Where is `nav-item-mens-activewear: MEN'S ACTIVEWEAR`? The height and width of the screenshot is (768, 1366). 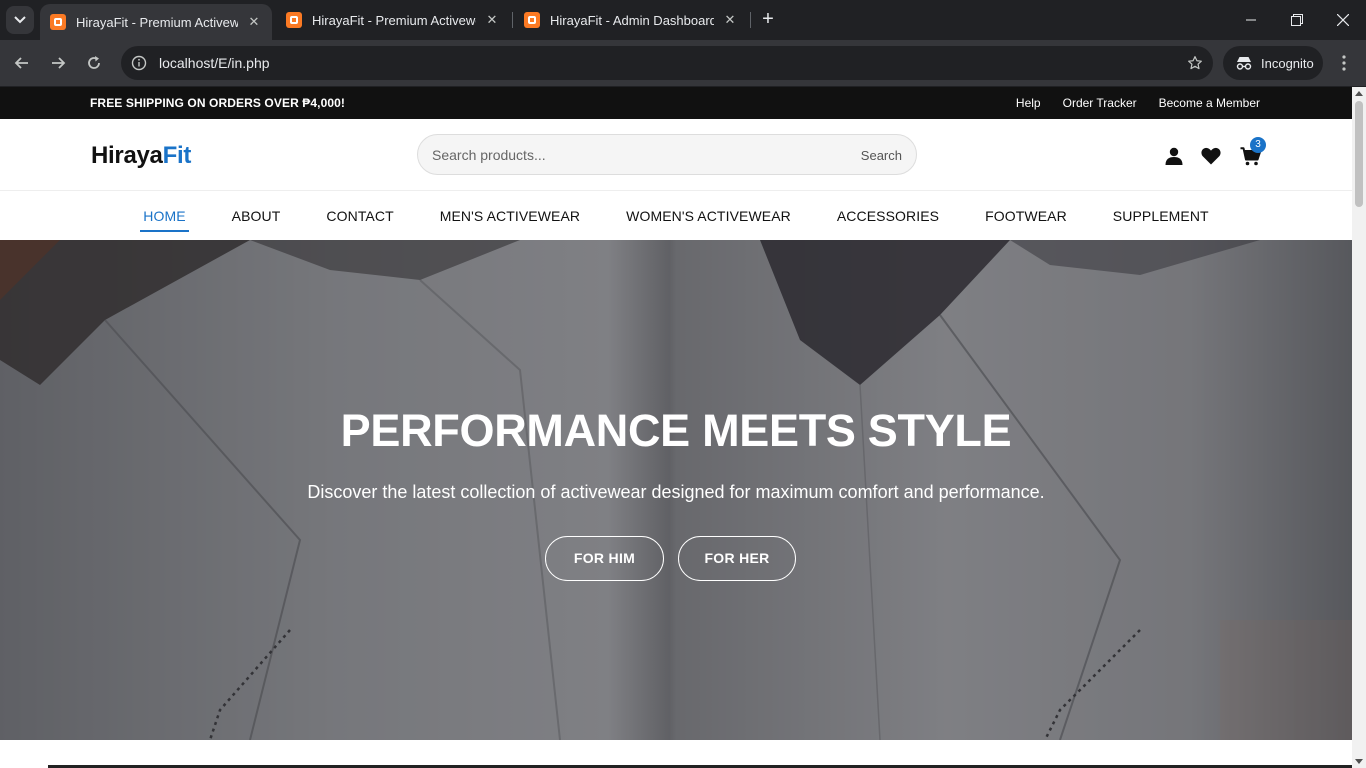 nav-item-mens-activewear: MEN'S ACTIVEWEAR is located at coordinates (510, 216).